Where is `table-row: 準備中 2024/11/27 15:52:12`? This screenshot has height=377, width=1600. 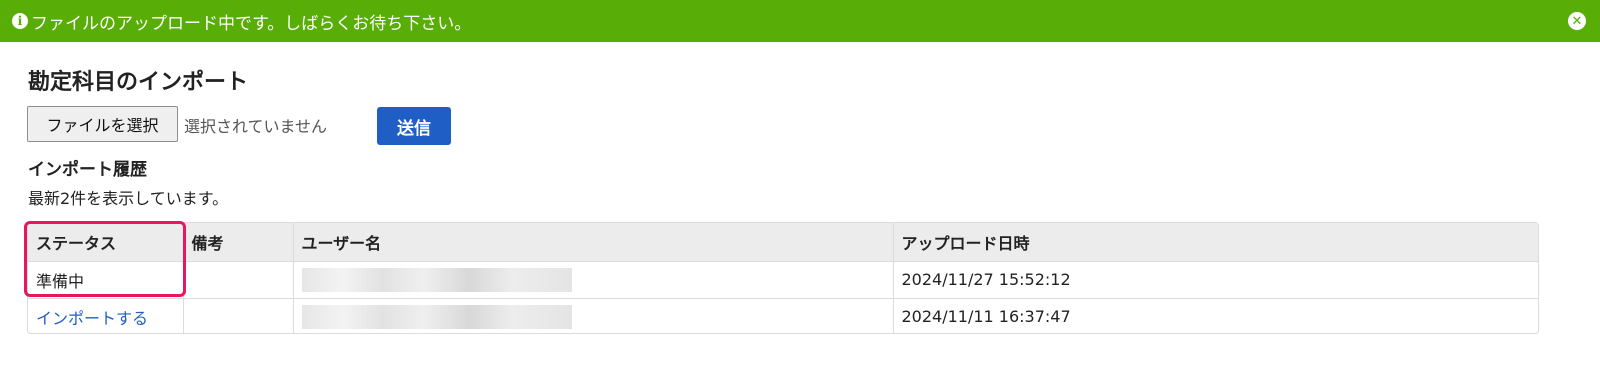
table-row: 準備中 2024/11/27 15:52:12 is located at coordinates (783, 279).